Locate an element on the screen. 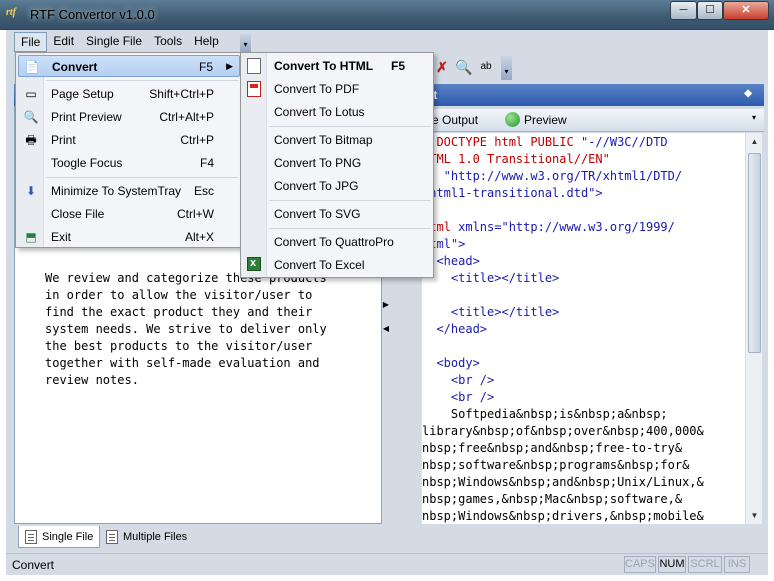  menu-item-convert-jpg: Convert To JPG is located at coordinates (337, 186).